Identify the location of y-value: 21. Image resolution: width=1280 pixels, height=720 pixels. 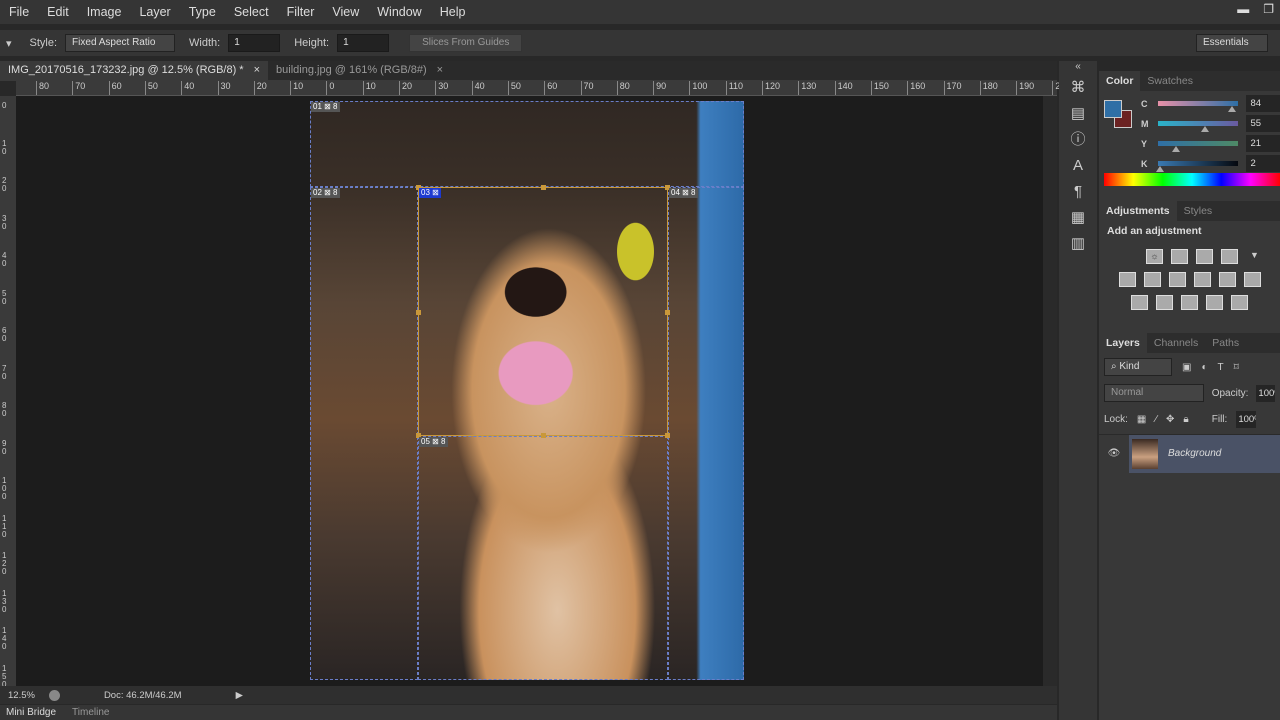
(1262, 143).